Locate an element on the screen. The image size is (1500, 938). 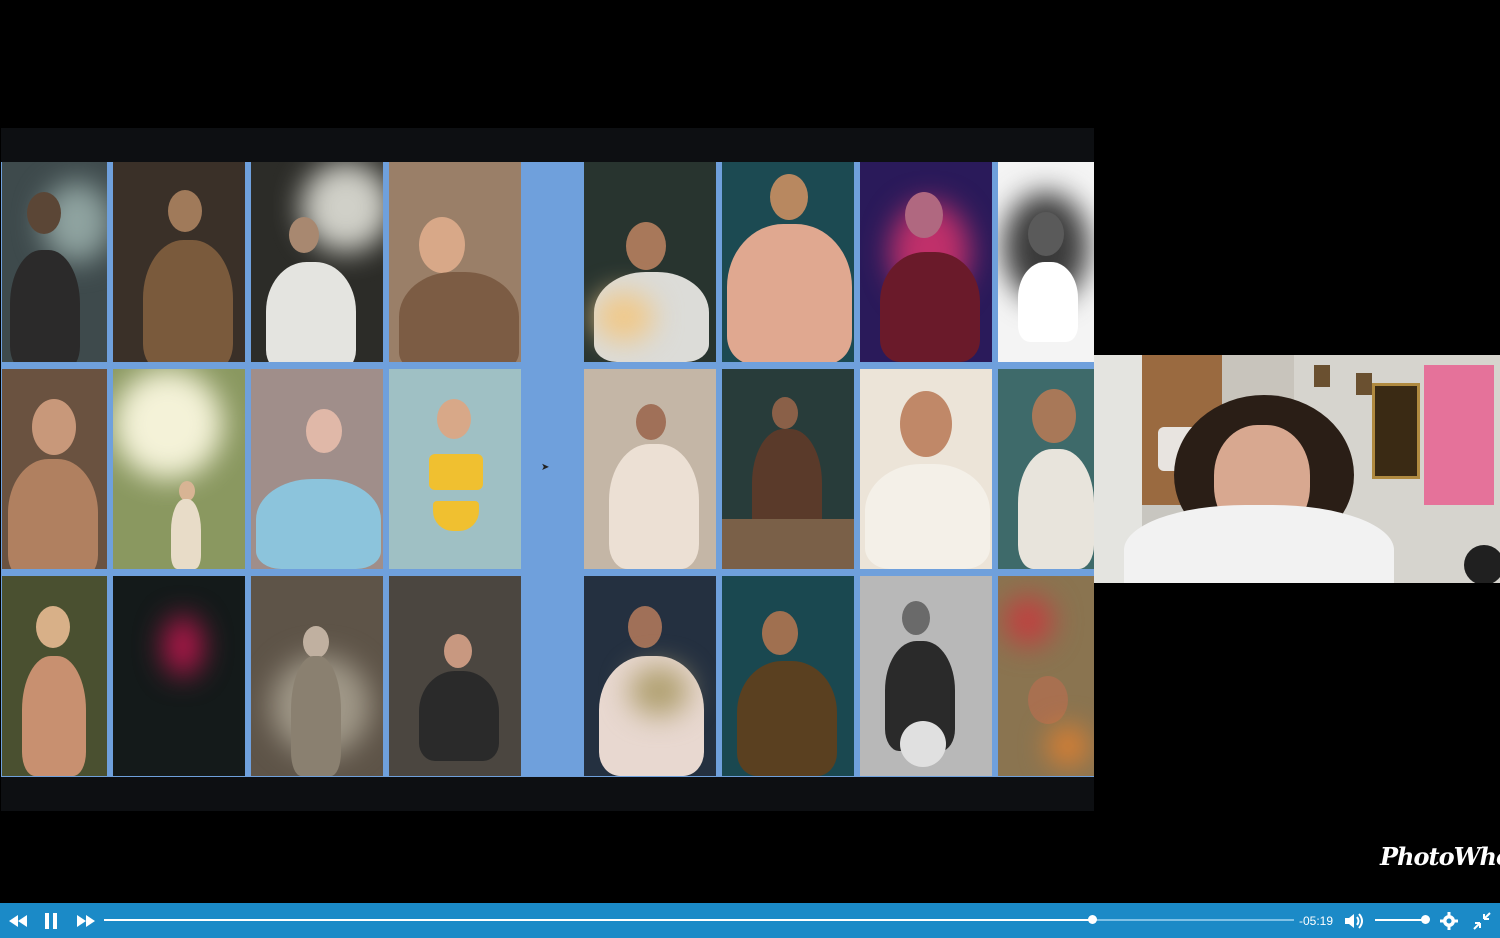
volume-slider is located at coordinates (1402, 919).